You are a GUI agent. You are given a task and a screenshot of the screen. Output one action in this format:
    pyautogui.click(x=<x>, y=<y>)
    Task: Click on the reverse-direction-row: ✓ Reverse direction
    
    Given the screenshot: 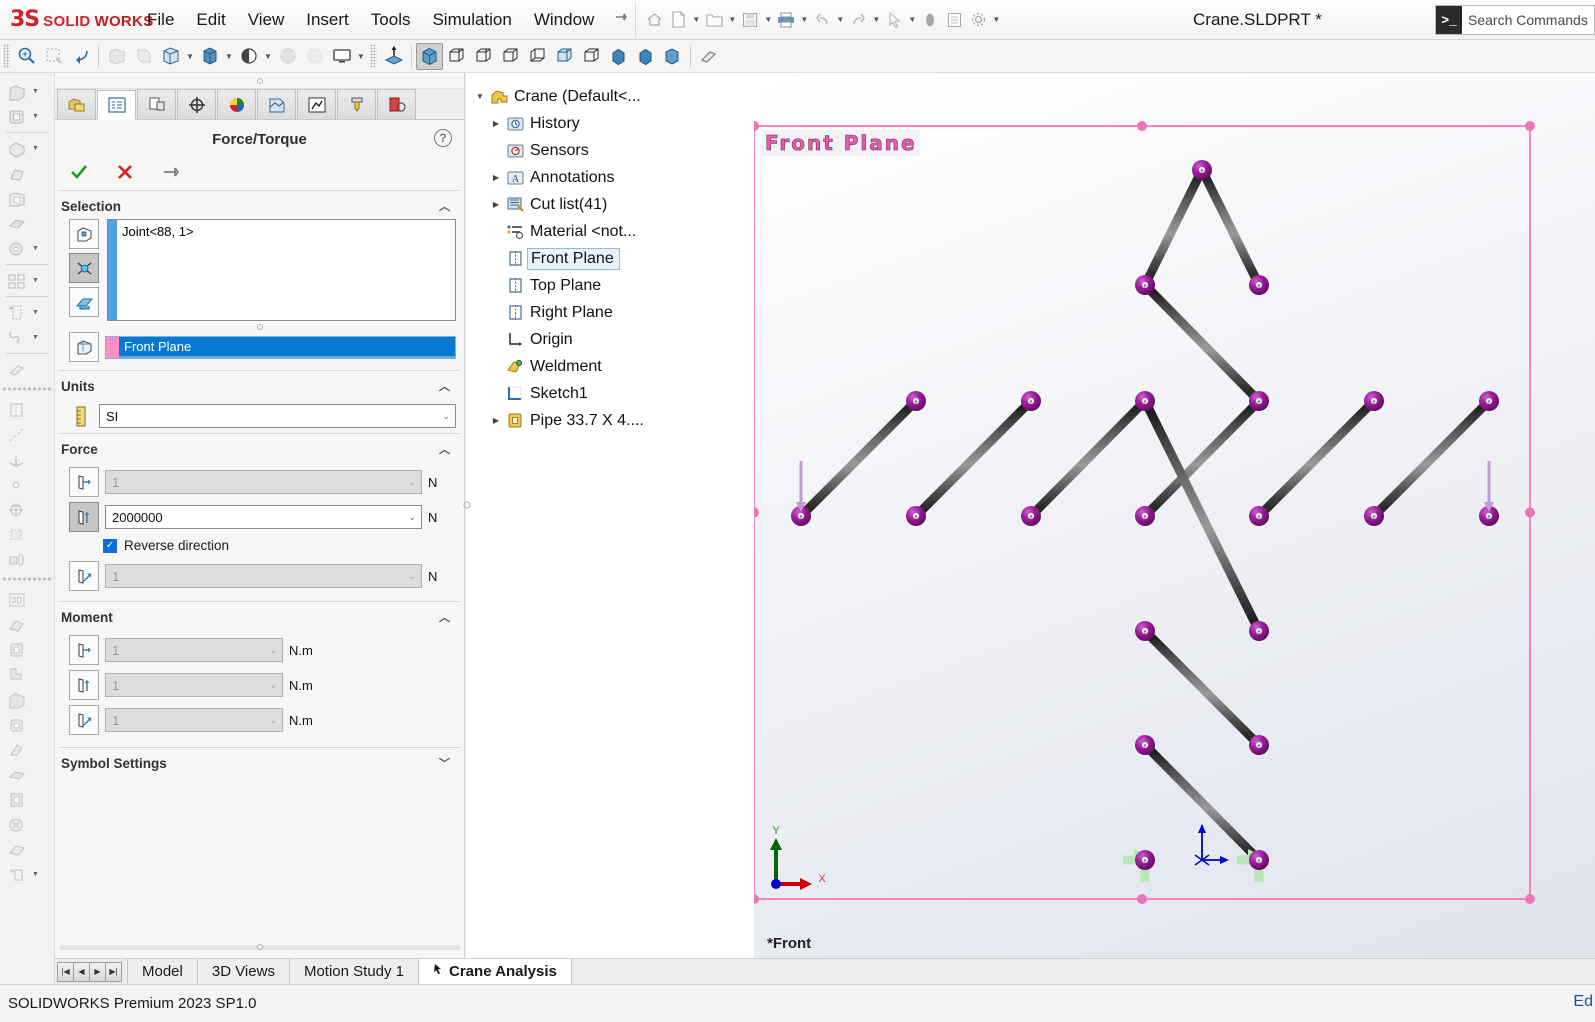 What is the action you would take?
    pyautogui.click(x=259, y=545)
    